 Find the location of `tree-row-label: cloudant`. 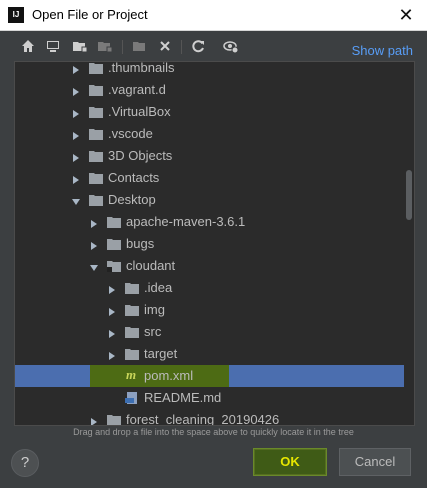

tree-row-label: cloudant is located at coordinates (151, 265).